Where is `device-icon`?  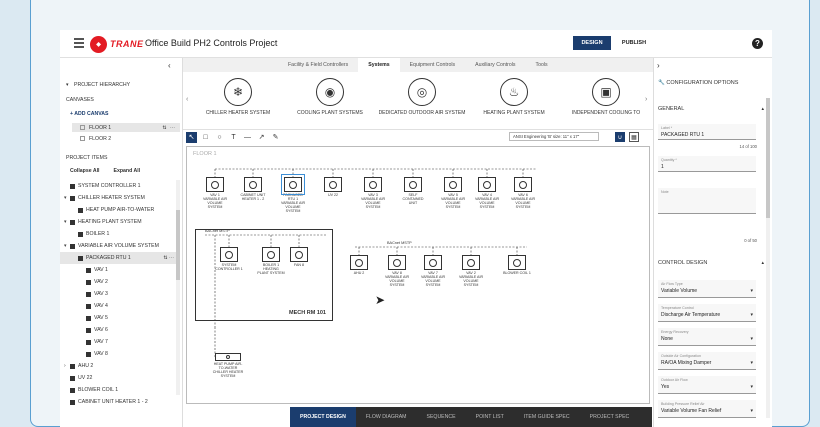 device-icon is located at coordinates (413, 184).